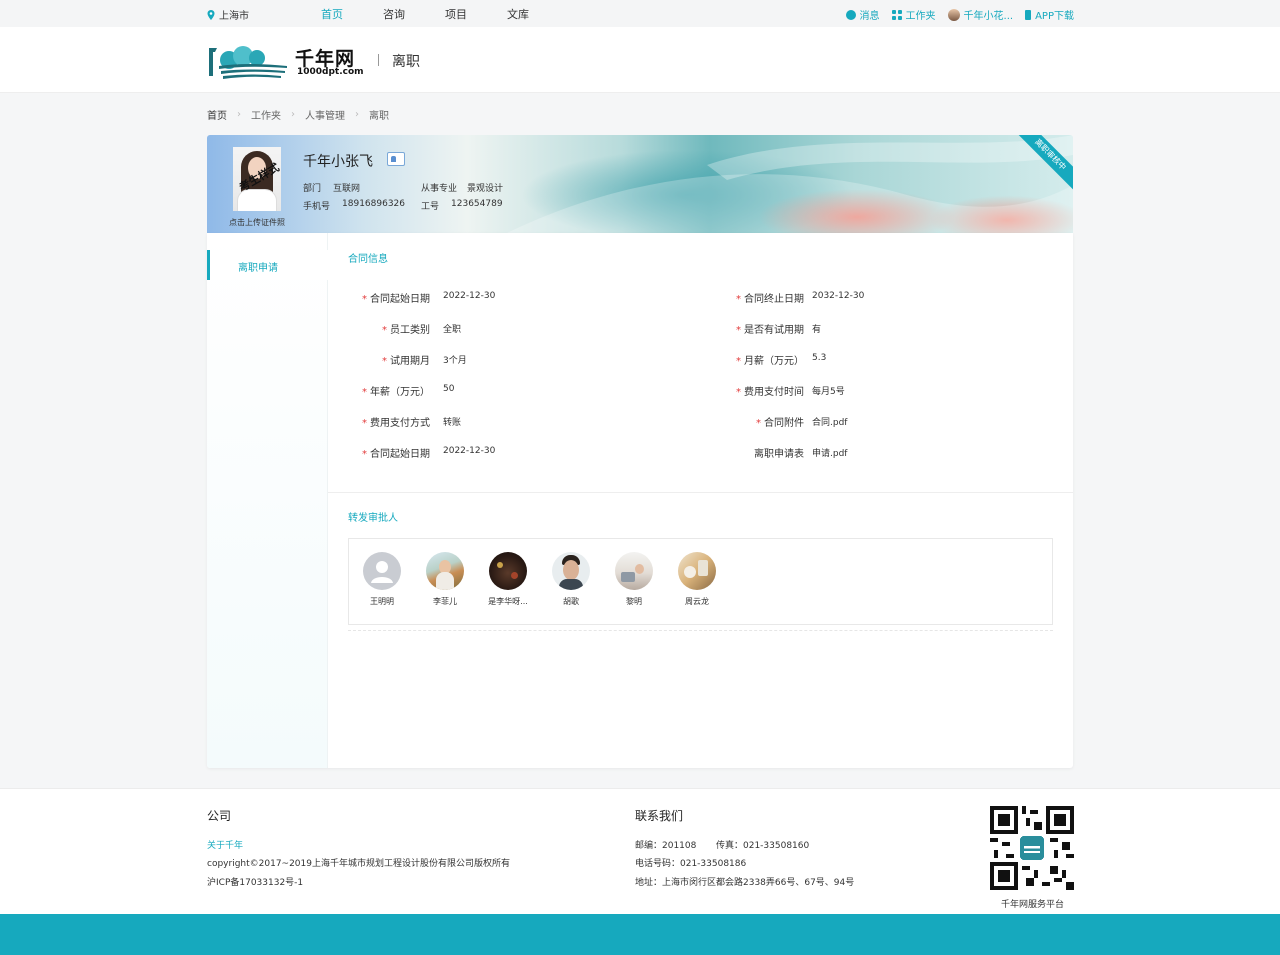 The height and width of the screenshot is (955, 1280). I want to click on major-info: 从事专业 景观设计, so click(462, 187).